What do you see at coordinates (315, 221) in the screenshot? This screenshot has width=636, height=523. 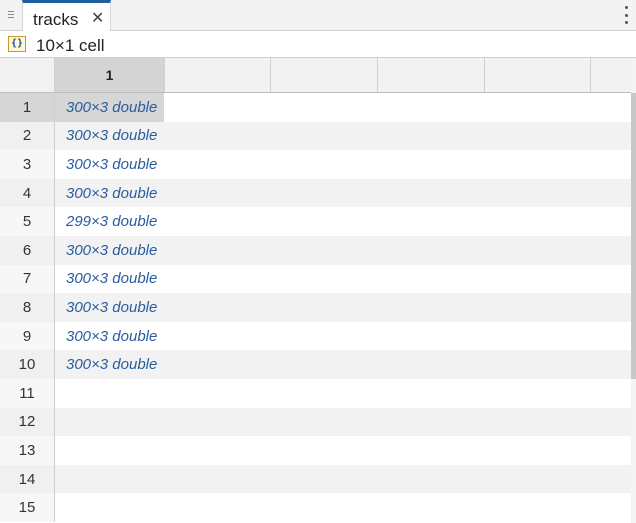 I see `table-row: 5 299×3 double` at bounding box center [315, 221].